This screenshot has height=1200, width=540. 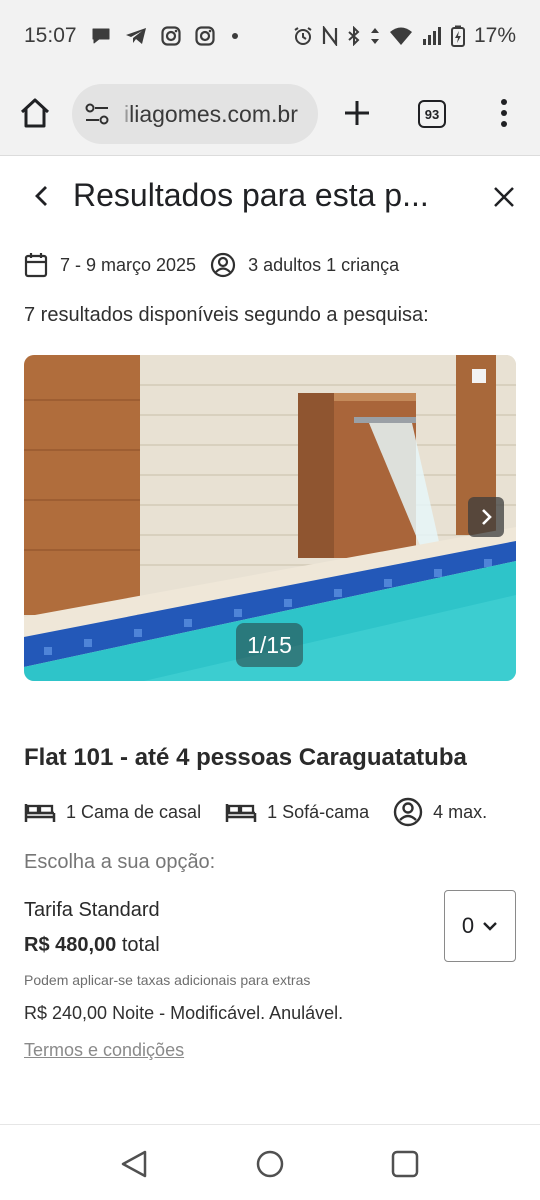 I want to click on tab-count: 93, so click(x=432, y=114).